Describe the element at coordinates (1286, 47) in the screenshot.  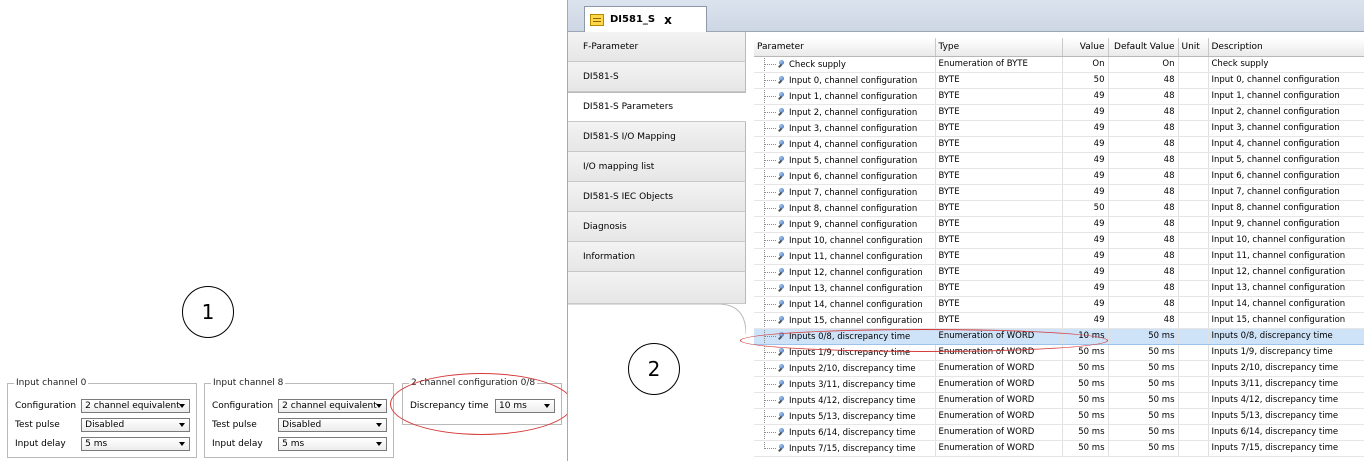
I see `column-header-description: Description` at that location.